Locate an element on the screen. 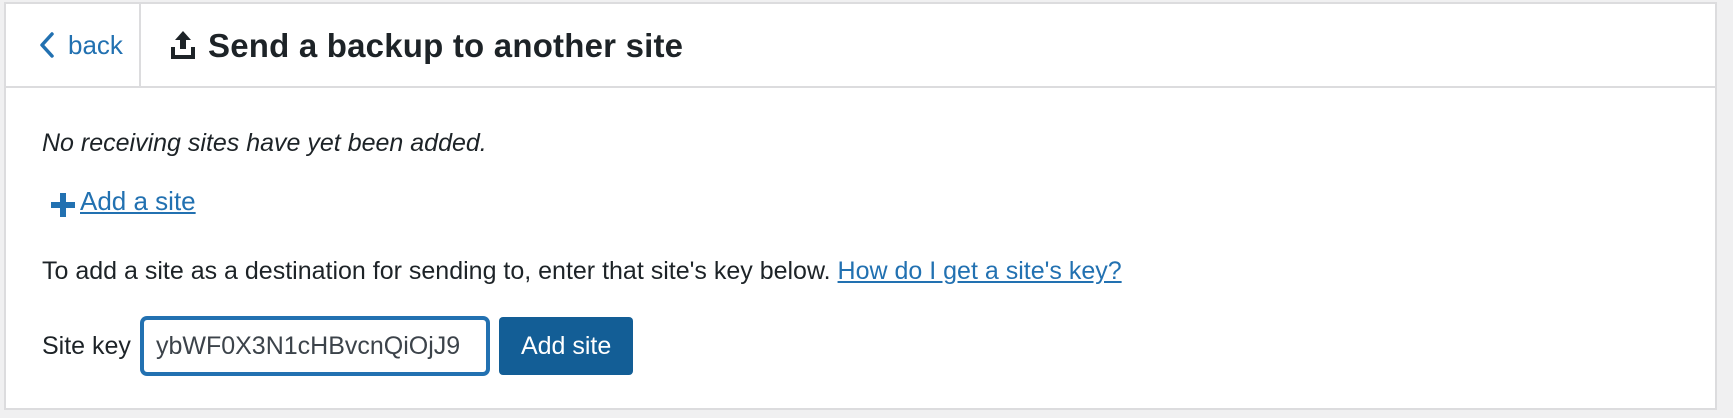 Image resolution: width=1733 pixels, height=418 pixels. plus-icon is located at coordinates (63, 205).